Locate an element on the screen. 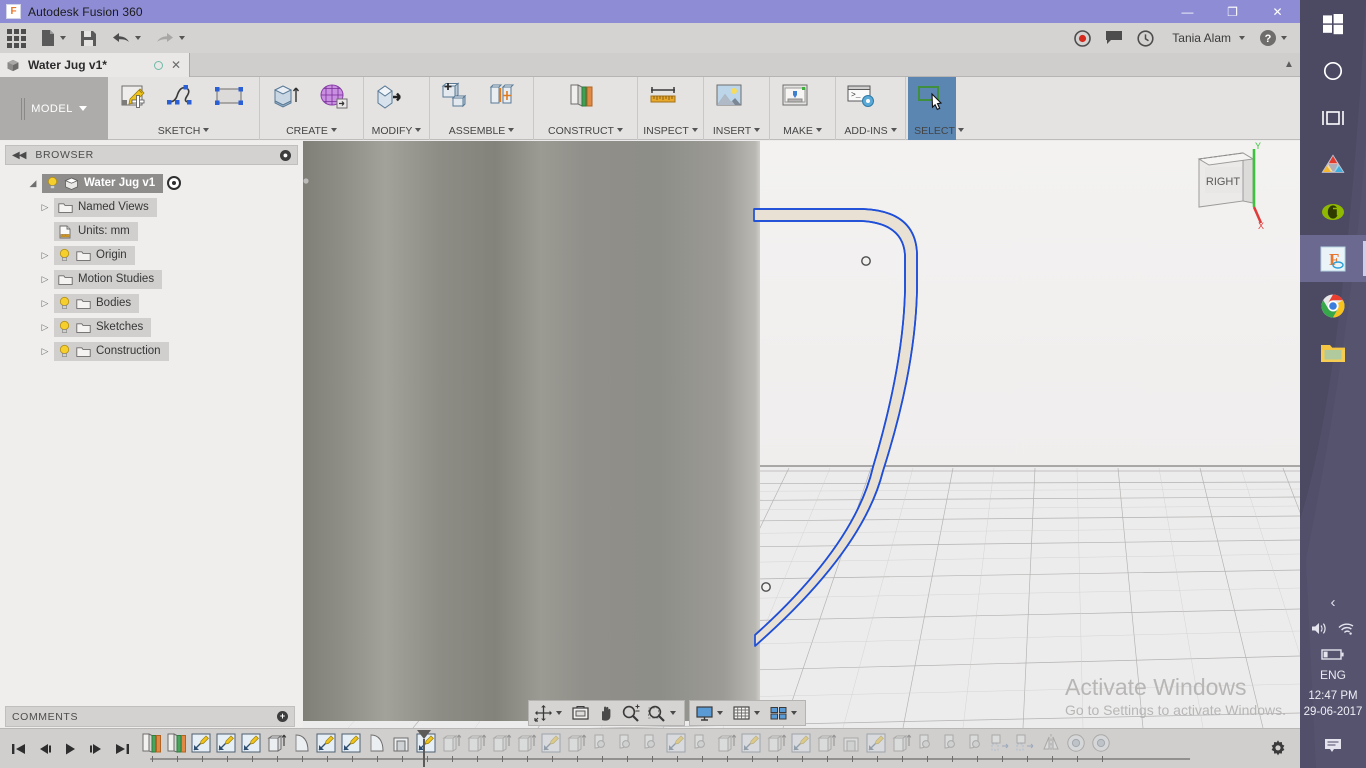 The height and width of the screenshot is (768, 1366). tray-expand-row: ‹ is located at coordinates (1333, 602).